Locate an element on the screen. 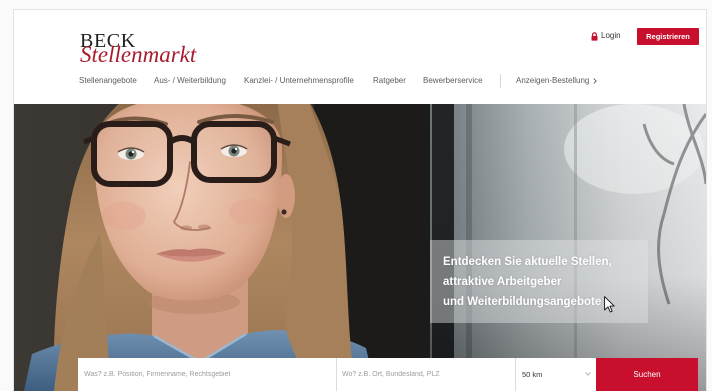 This screenshot has width=712, height=391. tagline-line: Entdecken Sie aktuelle Stellen, is located at coordinates (527, 262).